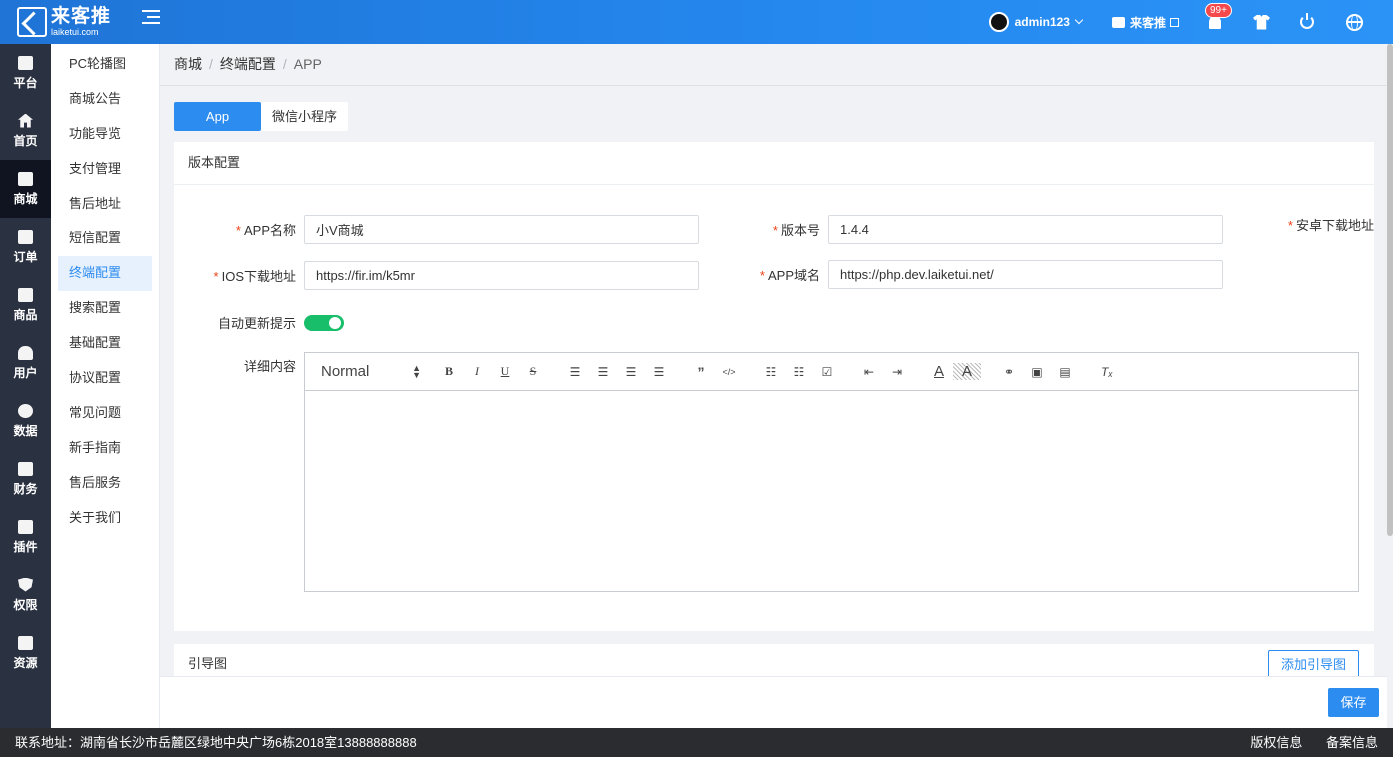  I want to click on submenu-item-guide-nav: 功能导览, so click(105, 134).